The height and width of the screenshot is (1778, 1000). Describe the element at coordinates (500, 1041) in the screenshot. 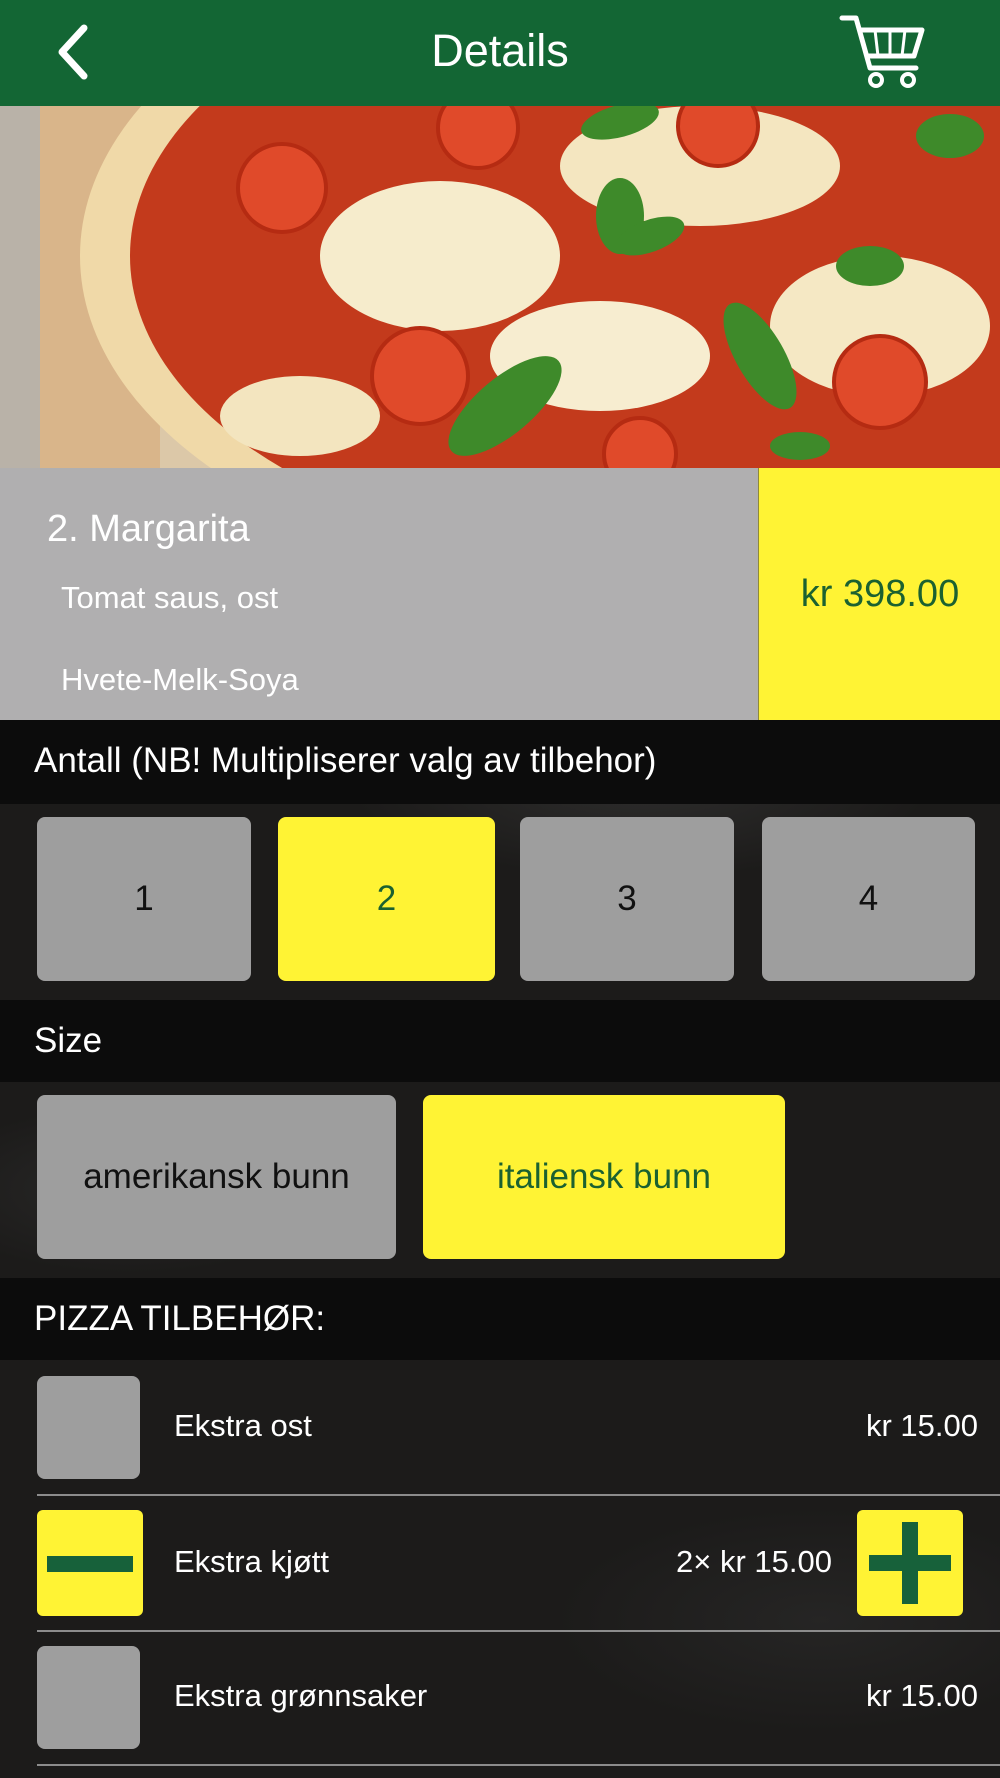

I see `size-heading: Size` at that location.